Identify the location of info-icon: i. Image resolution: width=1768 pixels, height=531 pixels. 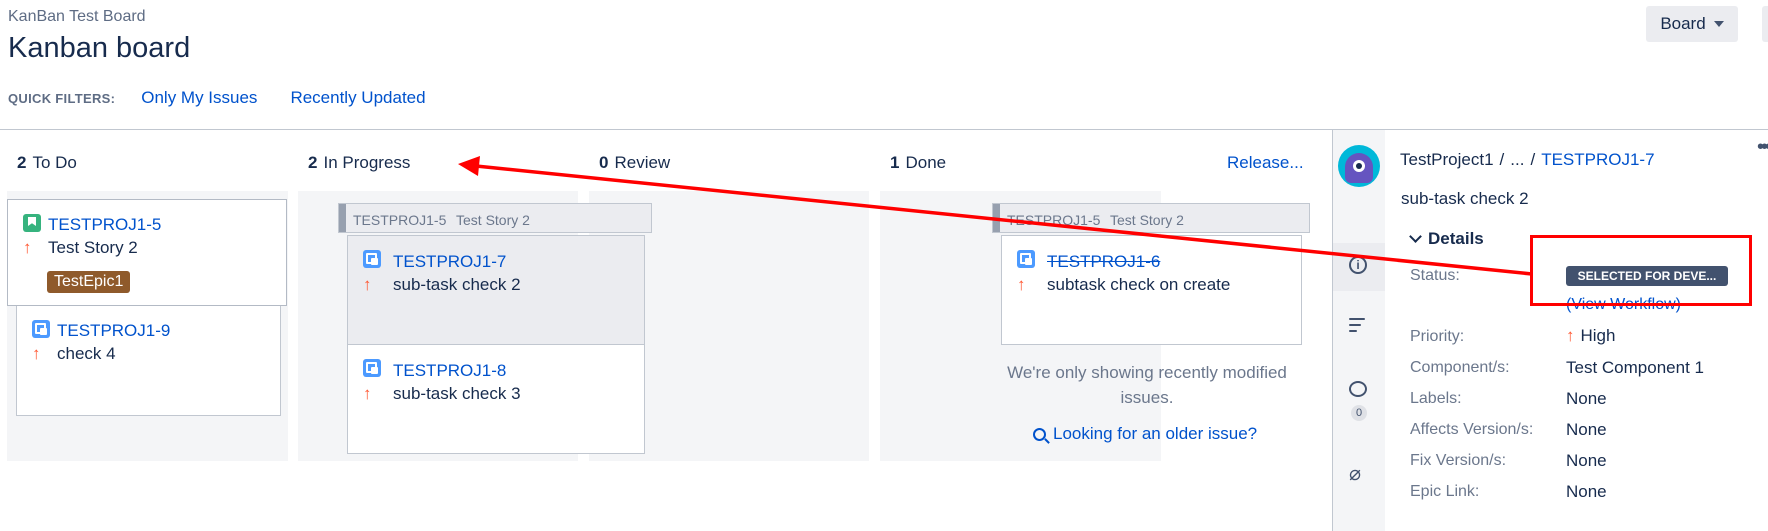
(1358, 265).